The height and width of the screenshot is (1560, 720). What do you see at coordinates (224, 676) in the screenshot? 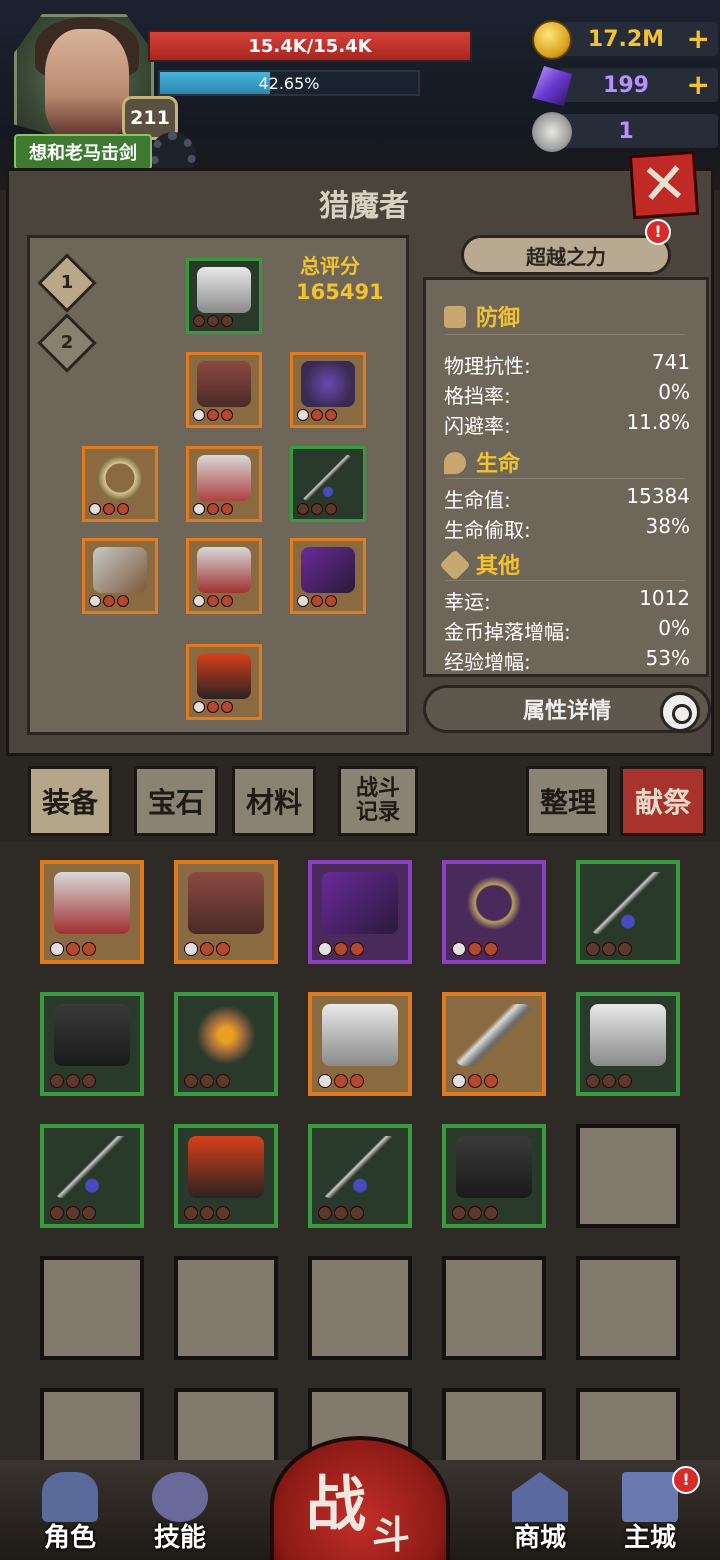
I see `boots-icon` at bounding box center [224, 676].